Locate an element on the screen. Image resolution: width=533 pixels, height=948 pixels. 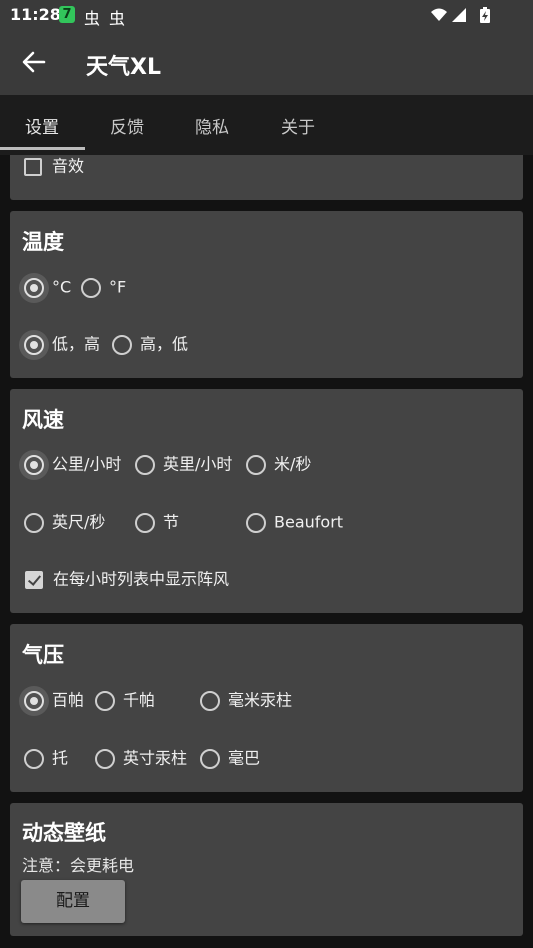
checkbox-checked-icon is located at coordinates (34, 579).